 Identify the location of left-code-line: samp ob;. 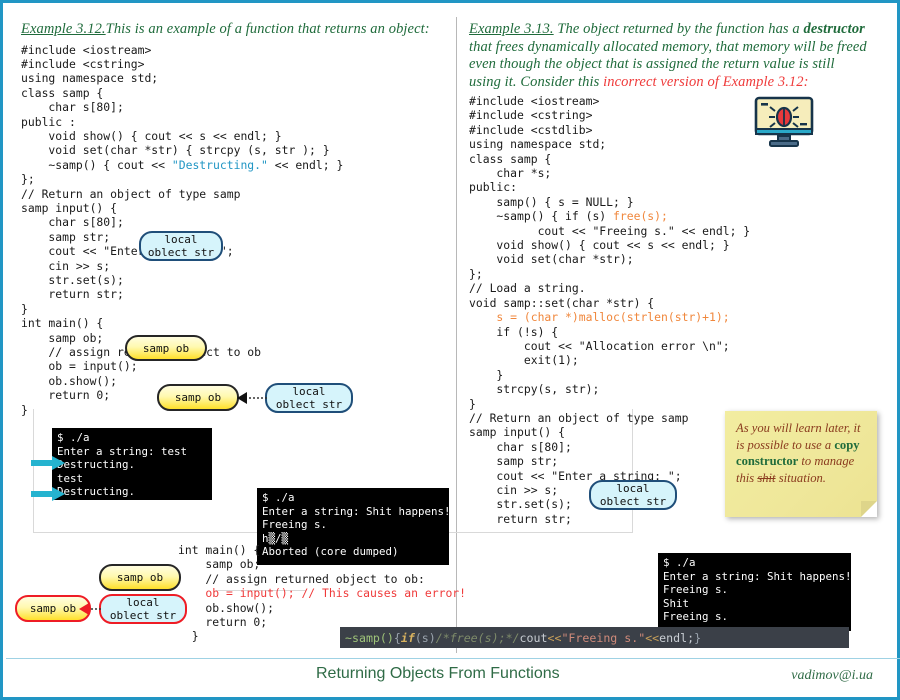
(62, 337).